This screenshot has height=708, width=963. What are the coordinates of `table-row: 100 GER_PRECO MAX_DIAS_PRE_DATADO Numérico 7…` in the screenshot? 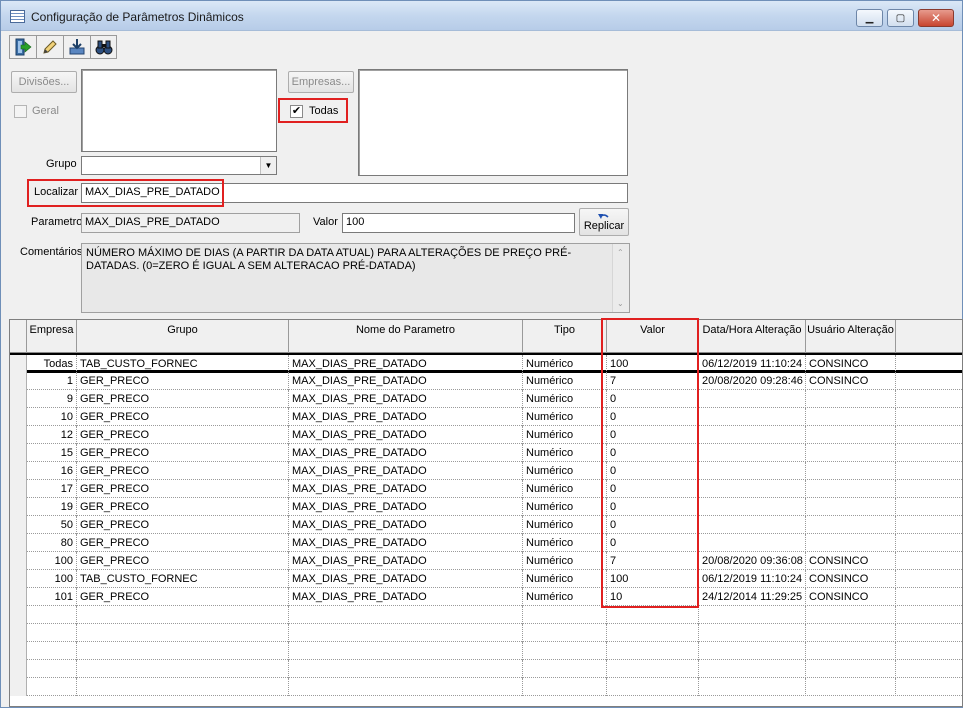 It's located at (486, 561).